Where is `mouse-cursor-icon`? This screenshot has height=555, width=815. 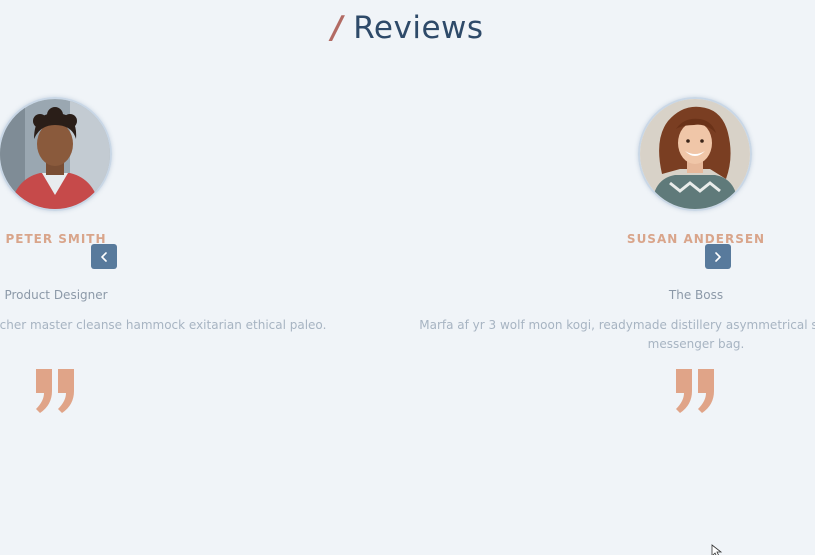 mouse-cursor-icon is located at coordinates (717, 549).